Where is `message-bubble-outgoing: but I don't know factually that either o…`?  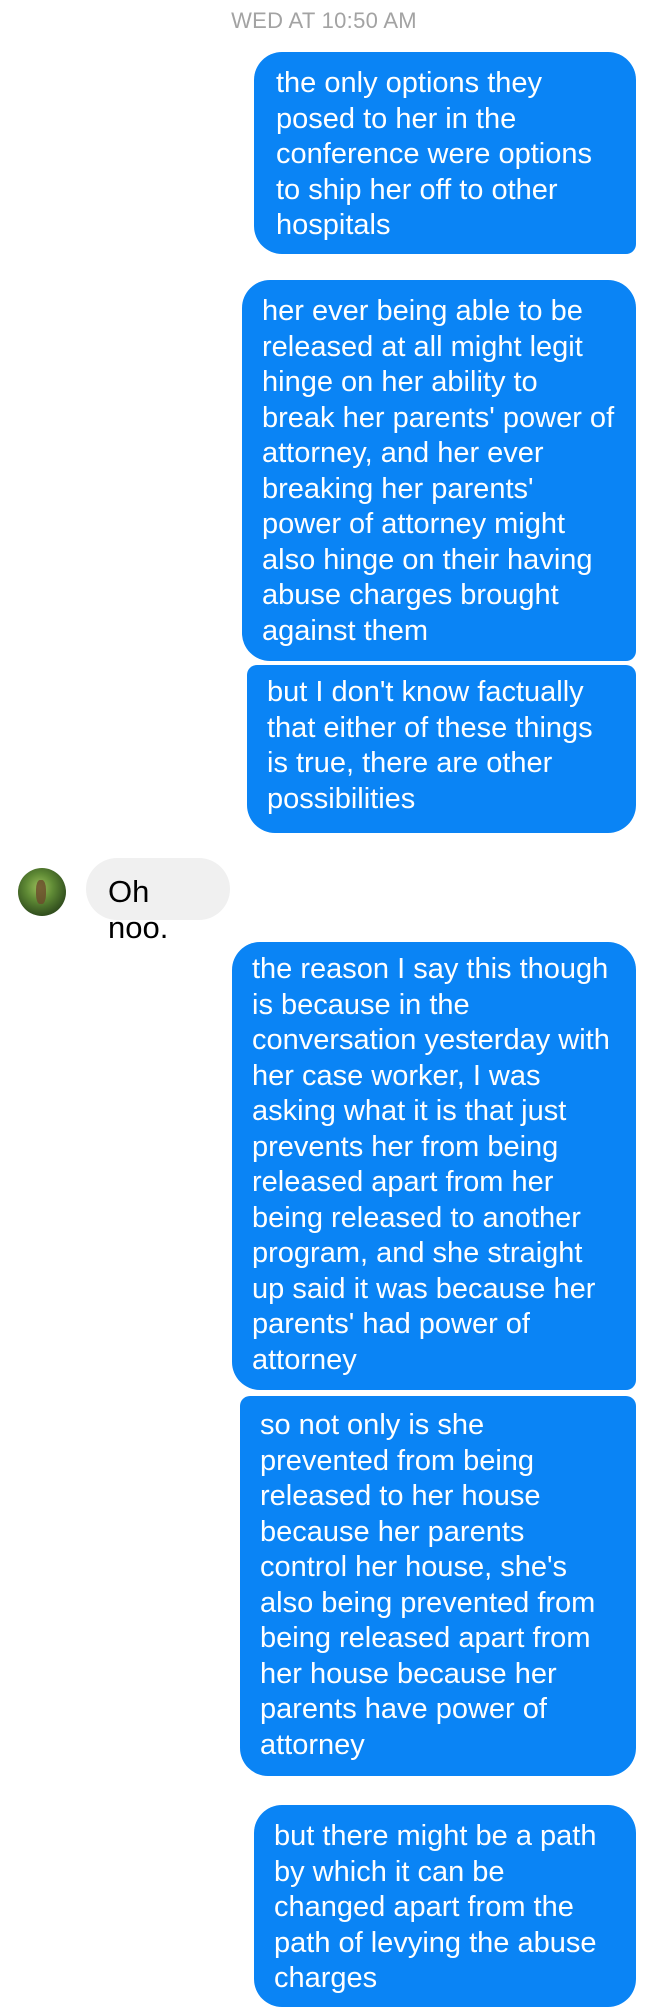
message-bubble-outgoing: but I don't know factually that either o… is located at coordinates (441, 749).